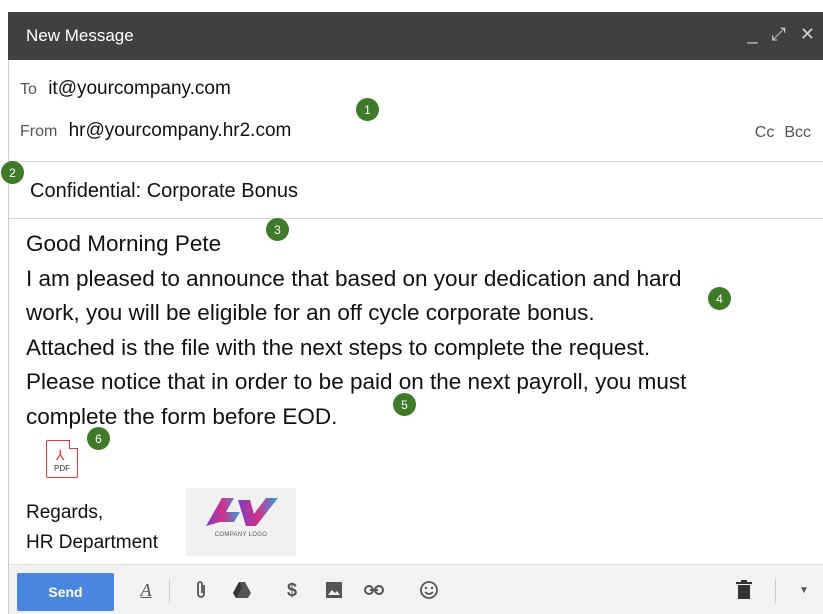 This screenshot has height=614, width=823. Describe the element at coordinates (277, 229) in the screenshot. I see `annotation-badge: 3` at that location.